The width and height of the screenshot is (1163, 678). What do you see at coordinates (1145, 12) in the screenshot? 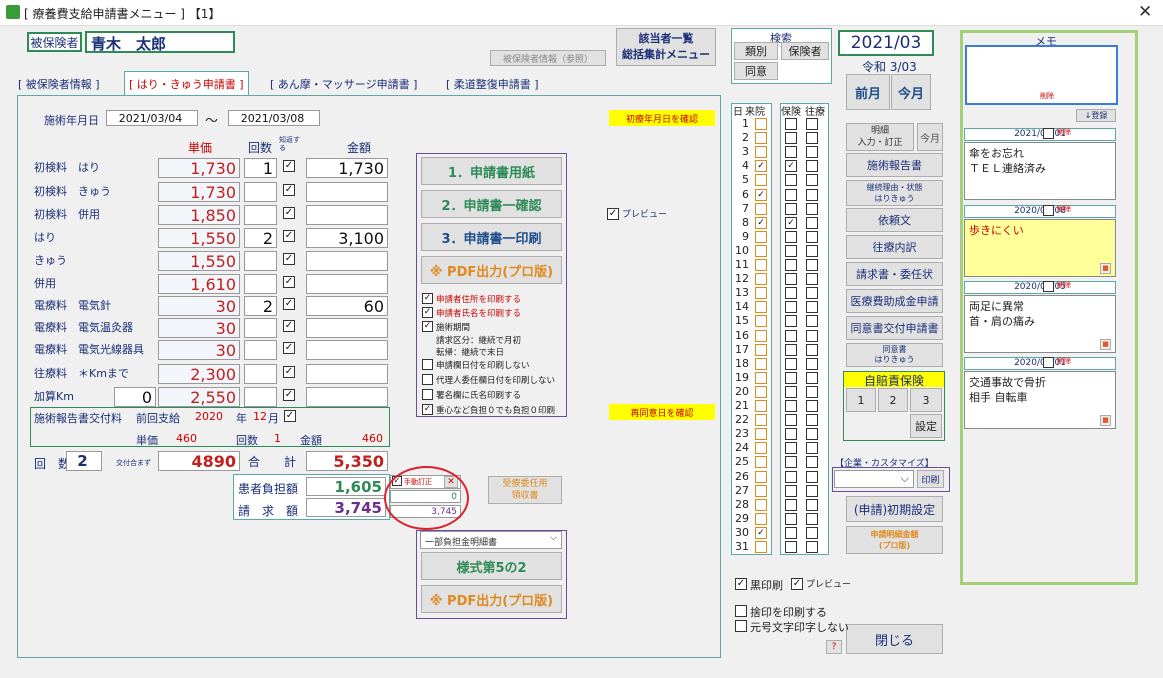
I see `close-window-button: ✕` at bounding box center [1145, 12].